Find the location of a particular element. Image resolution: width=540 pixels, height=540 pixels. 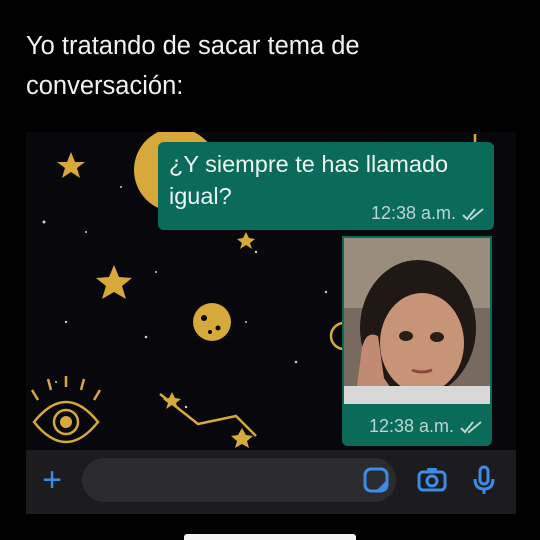

camera-icon is located at coordinates (432, 480).